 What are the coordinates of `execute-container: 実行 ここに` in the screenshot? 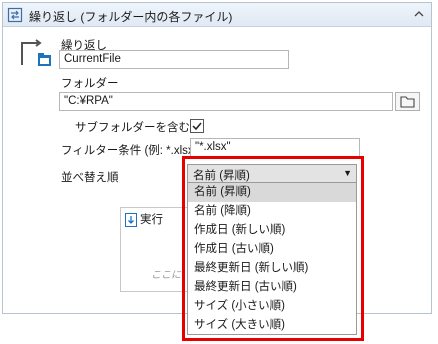 It's located at (156, 249).